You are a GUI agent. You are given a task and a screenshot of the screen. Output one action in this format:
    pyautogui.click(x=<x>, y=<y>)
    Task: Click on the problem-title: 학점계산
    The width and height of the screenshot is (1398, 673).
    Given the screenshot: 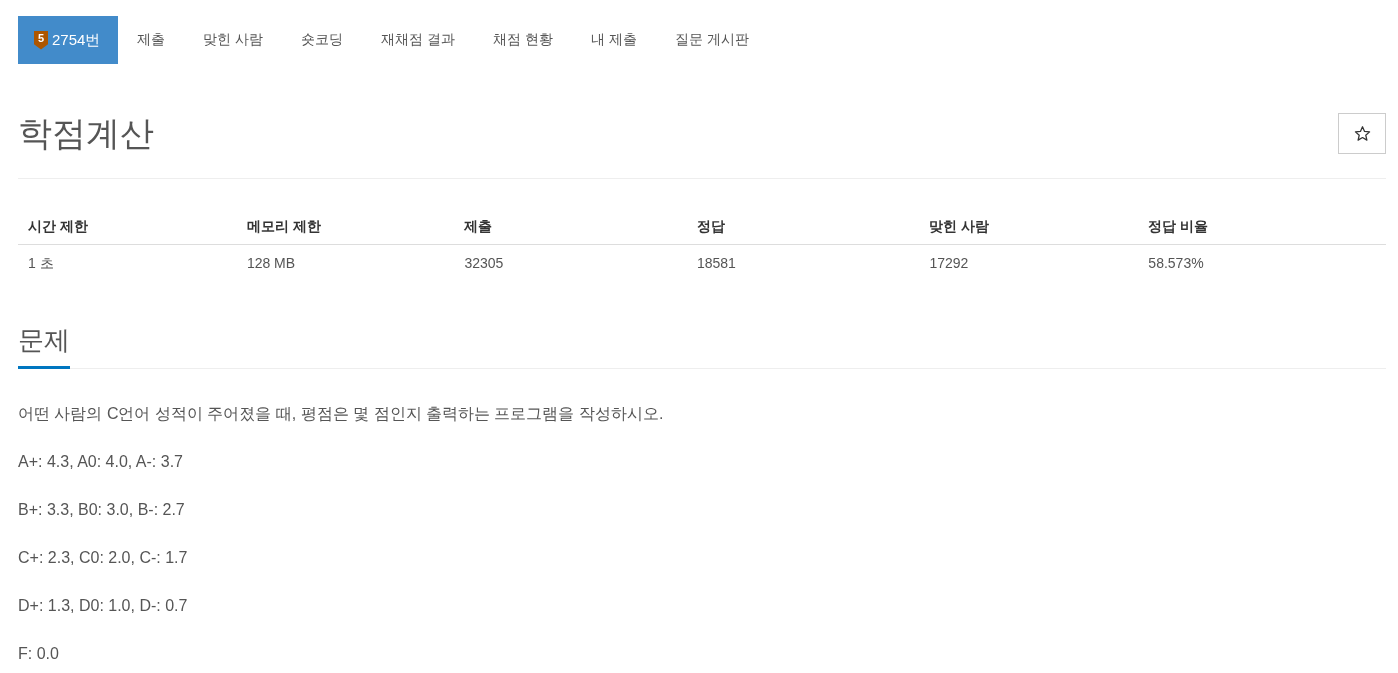 What is the action you would take?
    pyautogui.click(x=86, y=133)
    